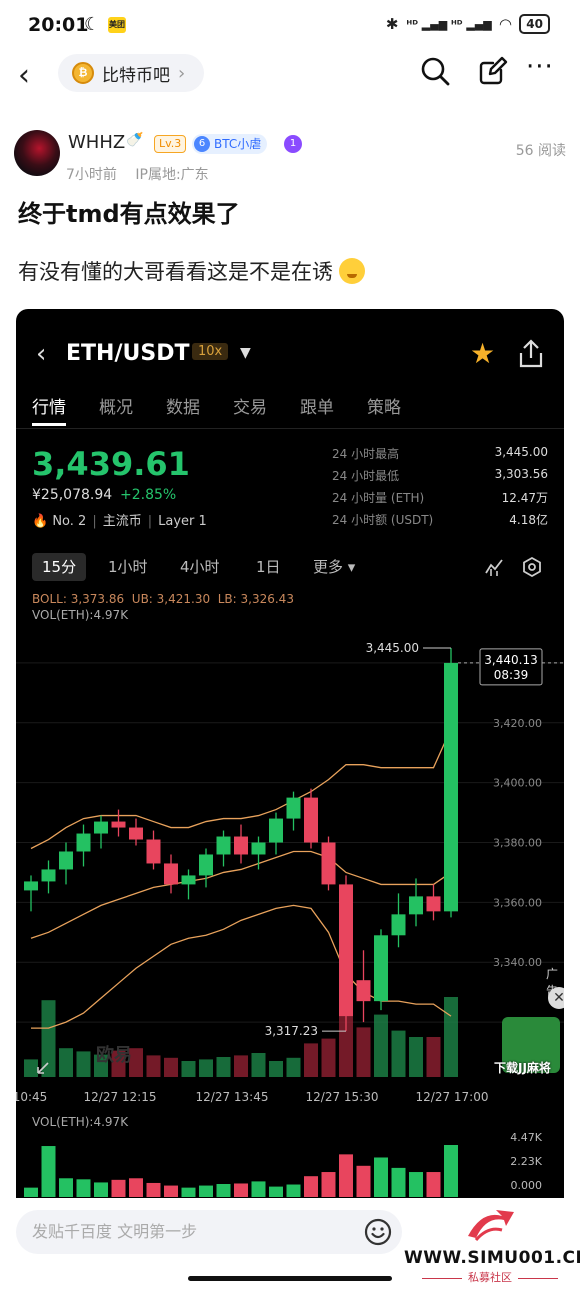 The height and width of the screenshot is (1289, 580). Describe the element at coordinates (452, 1097) in the screenshot. I see `x-tick-label: 12/27 17:00` at that location.